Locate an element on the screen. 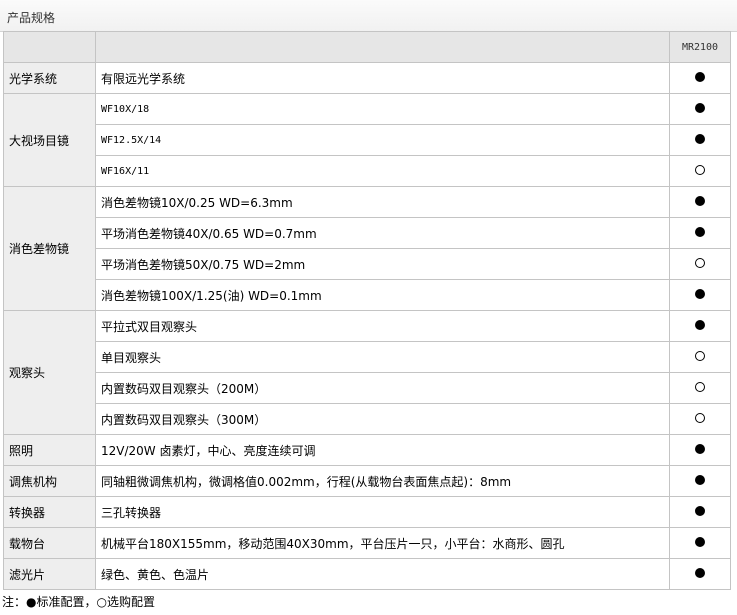 The height and width of the screenshot is (615, 737). table-row: 内置数码双目观察头（200M） is located at coordinates (367, 388).